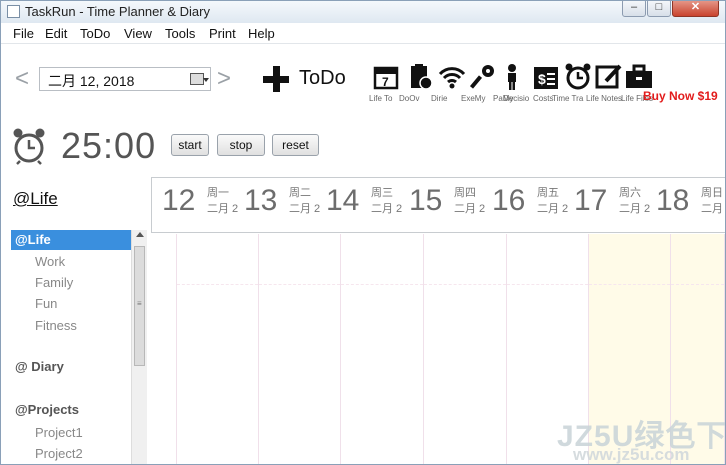 Image resolution: width=726 pixels, height=465 pixels. I want to click on tool-label-todo: DoOv, so click(409, 98).